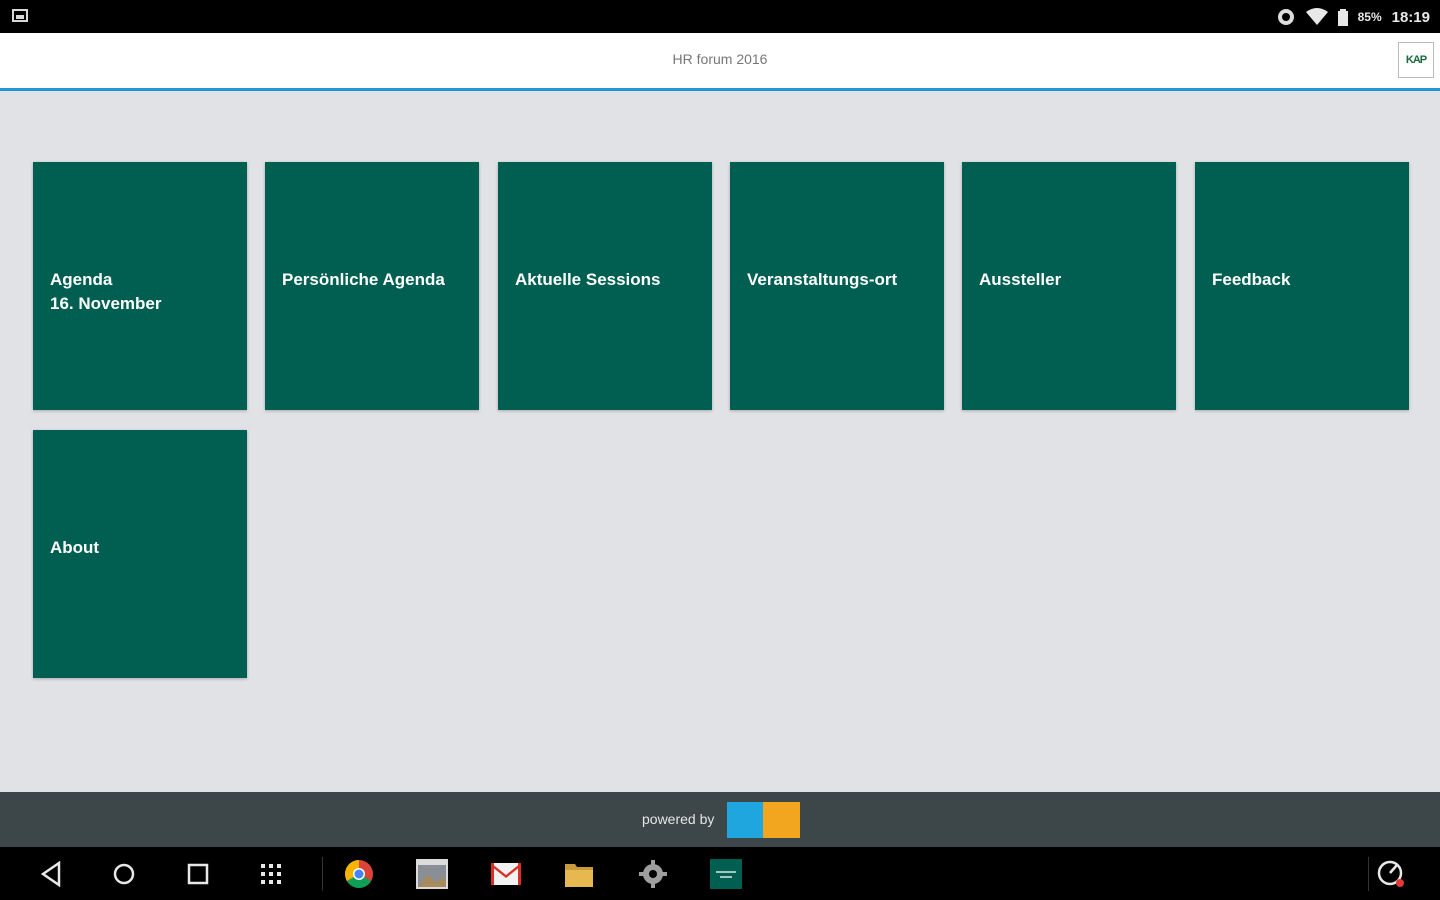 This screenshot has width=1440, height=900. I want to click on app-header: HR forum 2016 KAP, so click(720, 62).